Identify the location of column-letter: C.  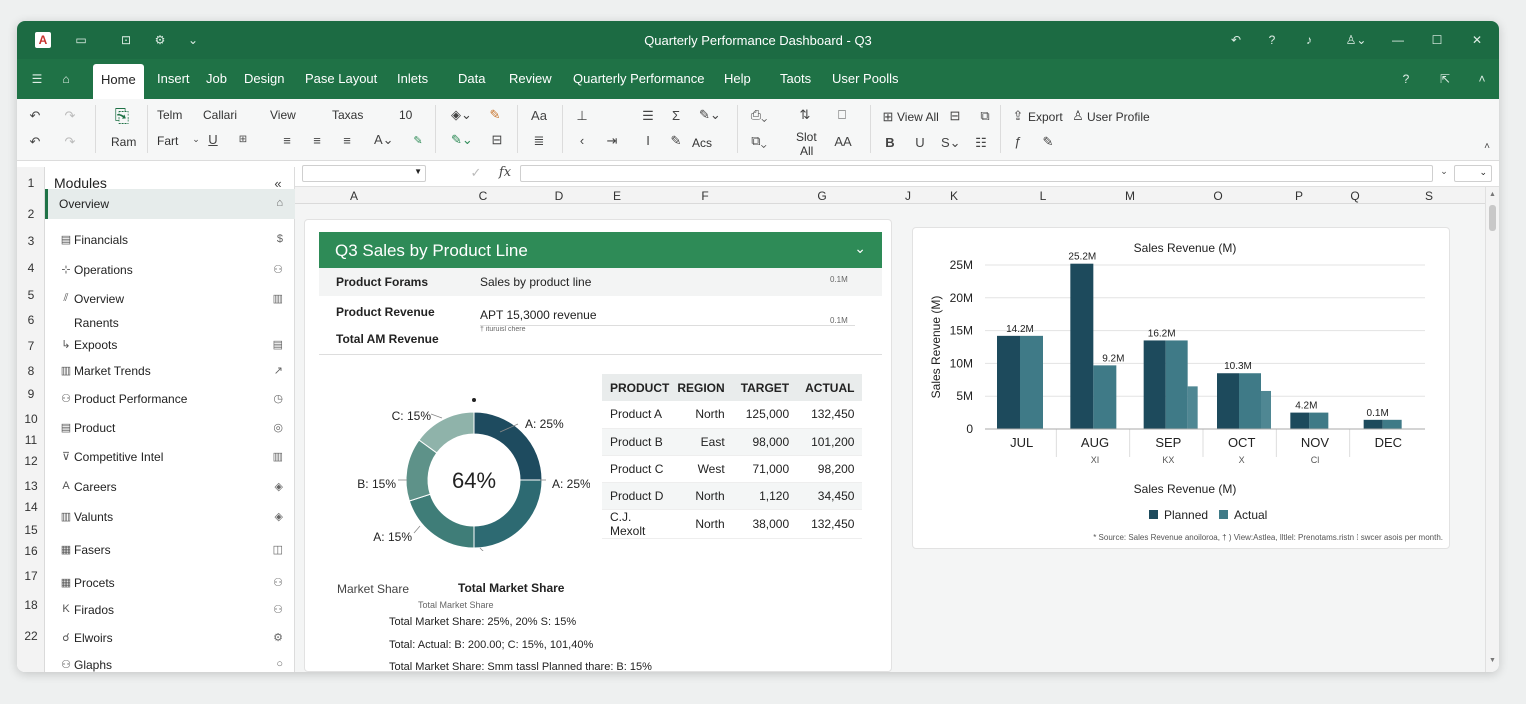
(483, 196).